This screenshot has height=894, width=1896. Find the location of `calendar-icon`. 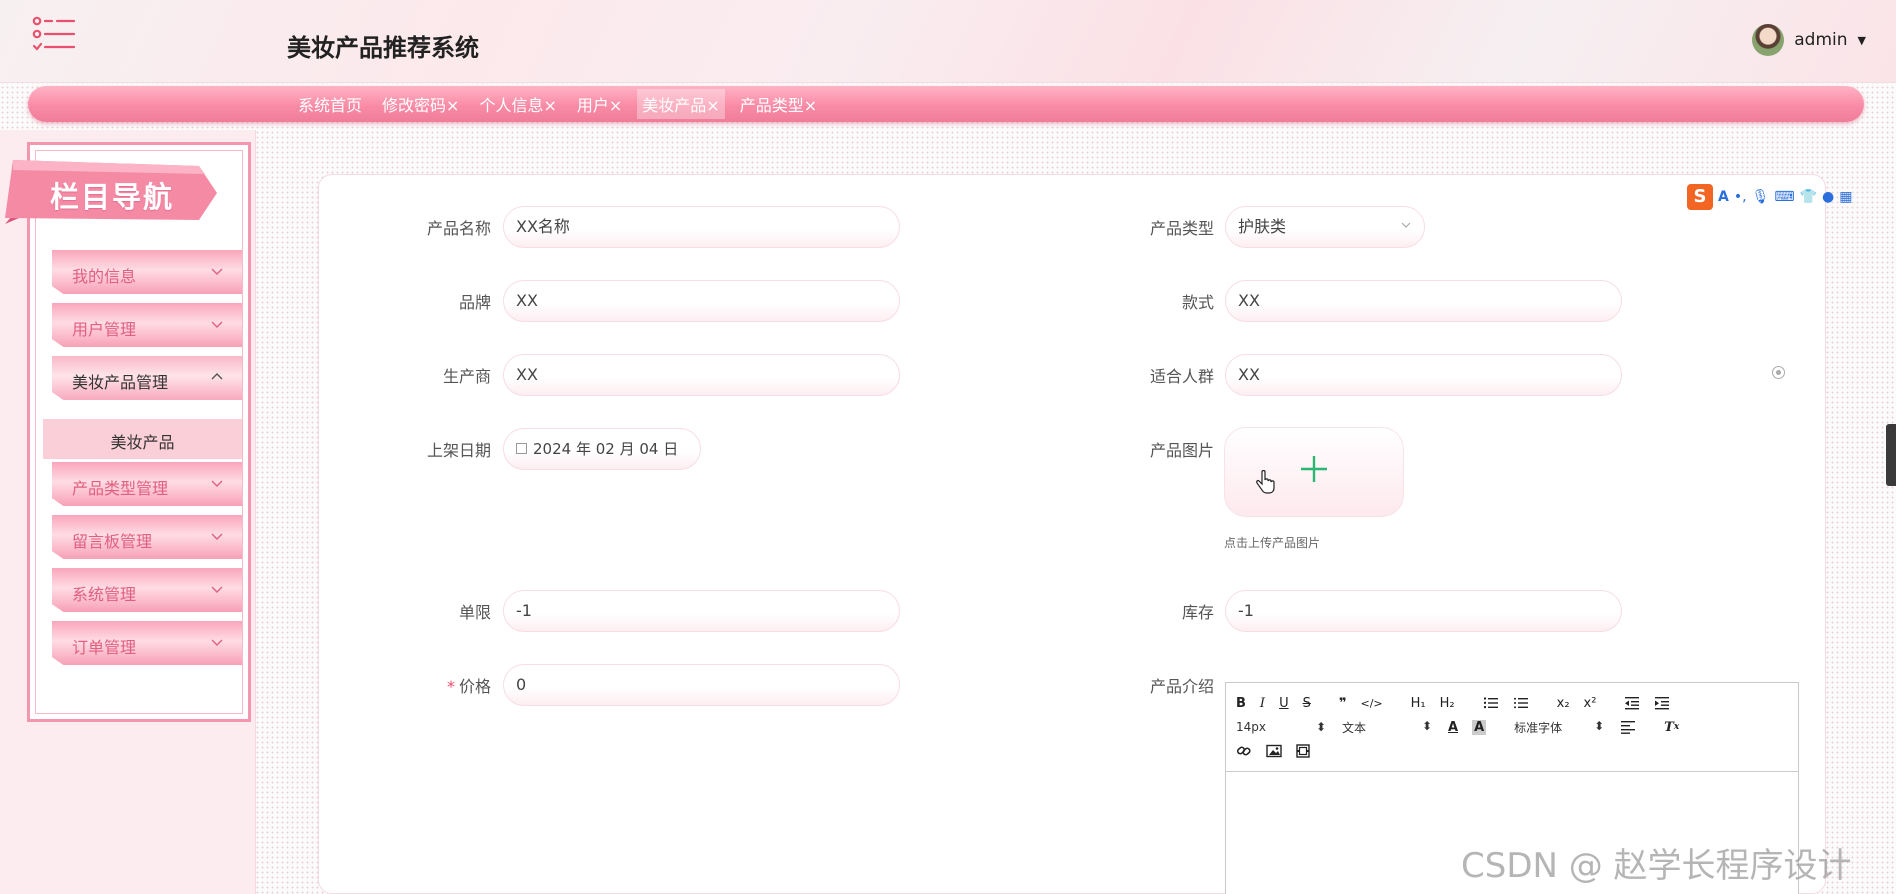

calendar-icon is located at coordinates (521, 448).